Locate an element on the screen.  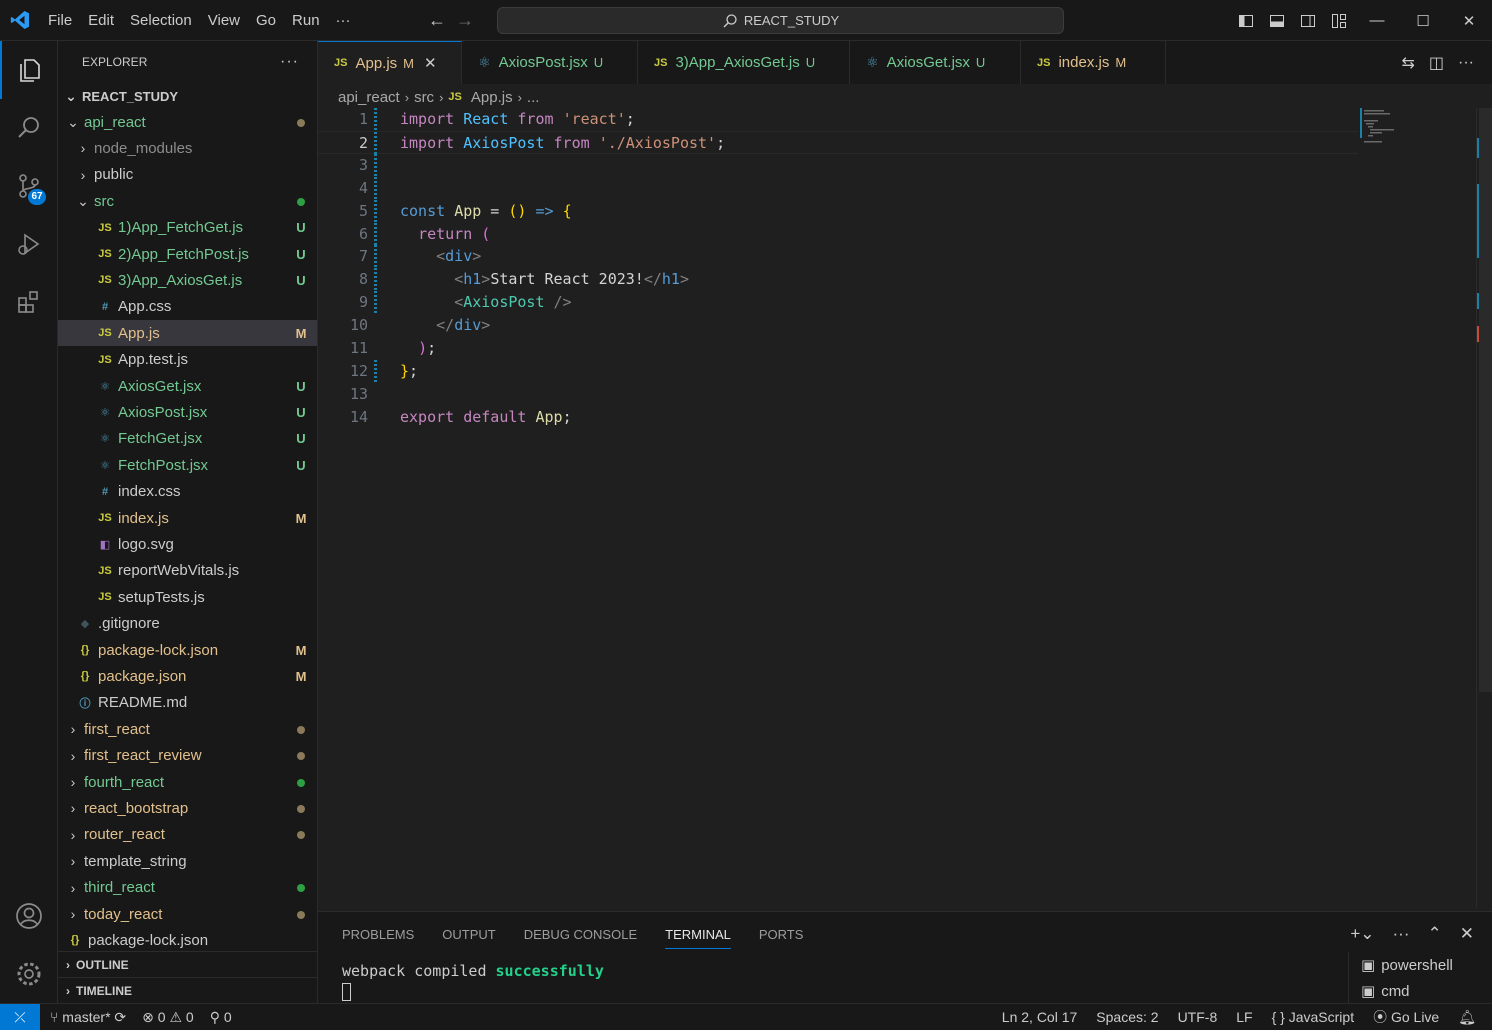
tree-row: ◧ logo.svg is located at coordinates (187, 544).